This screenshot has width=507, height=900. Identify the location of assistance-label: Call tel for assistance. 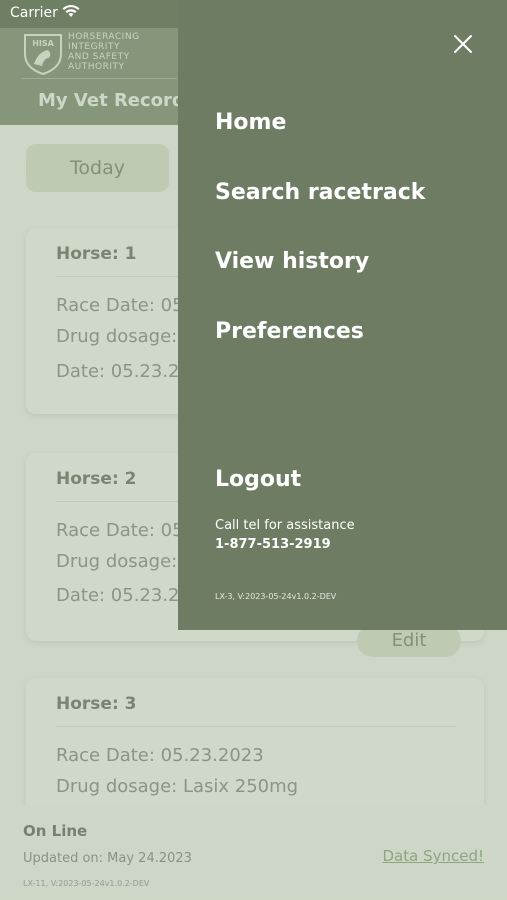
(285, 525).